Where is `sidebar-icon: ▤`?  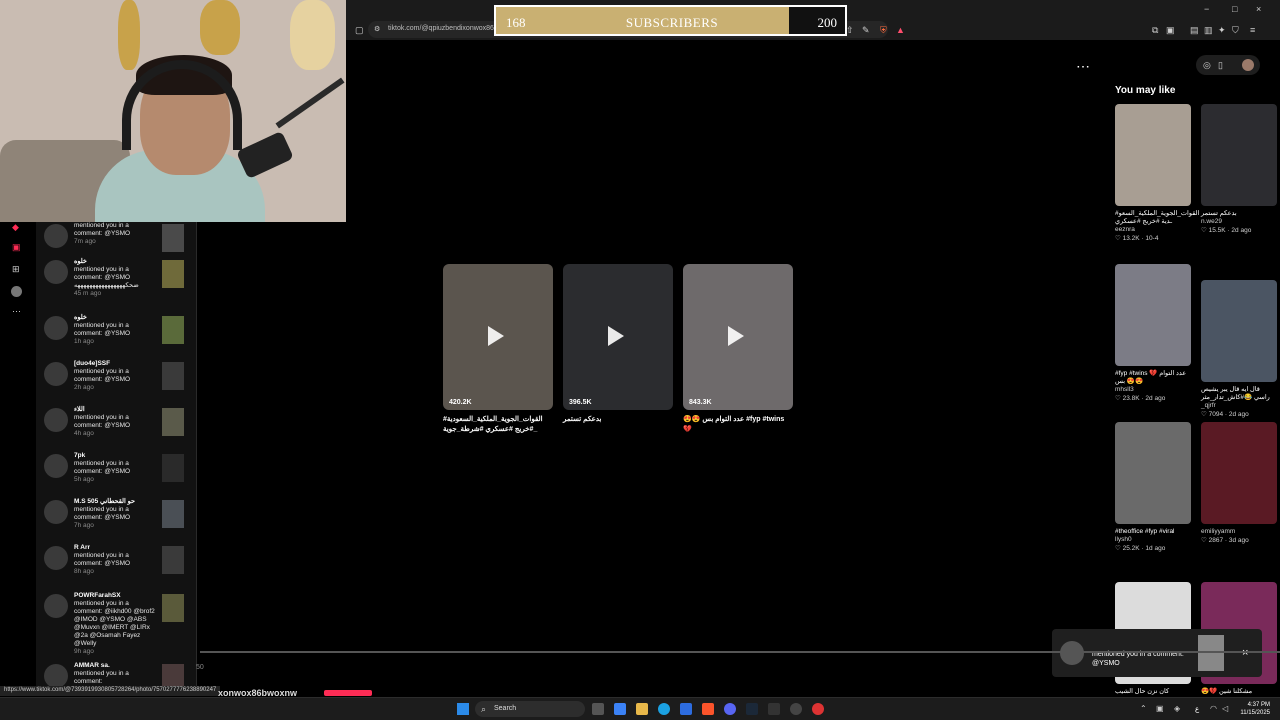 sidebar-icon: ▤ is located at coordinates (1194, 30).